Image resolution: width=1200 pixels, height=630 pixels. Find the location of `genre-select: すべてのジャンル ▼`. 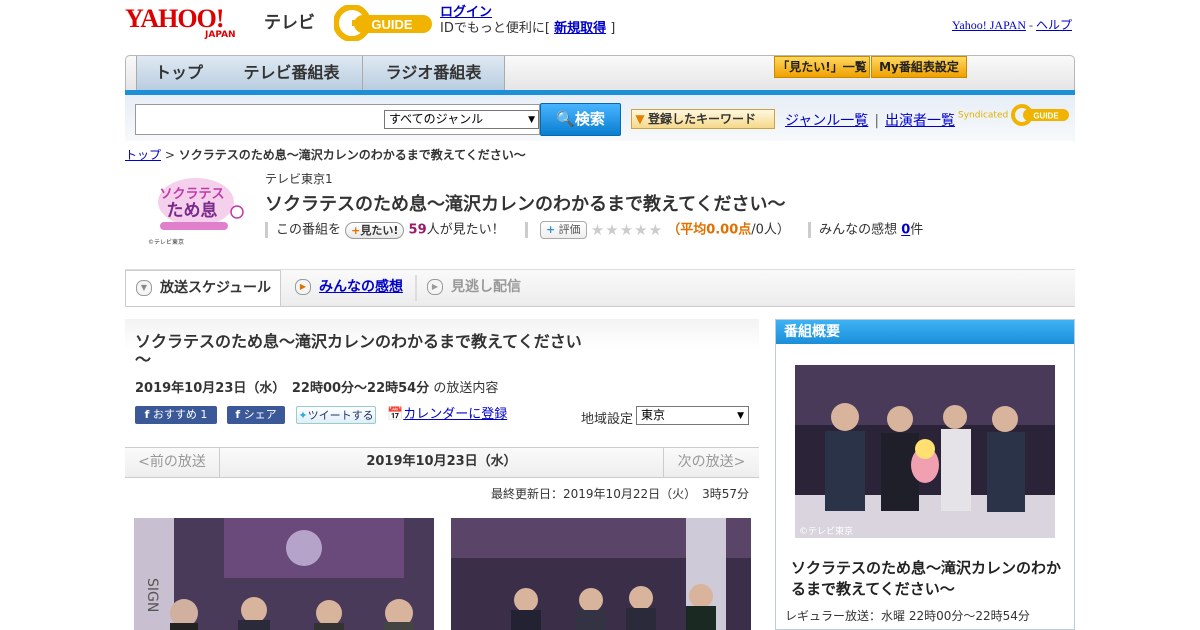

genre-select: すべてのジャンル ▼ is located at coordinates (461, 119).